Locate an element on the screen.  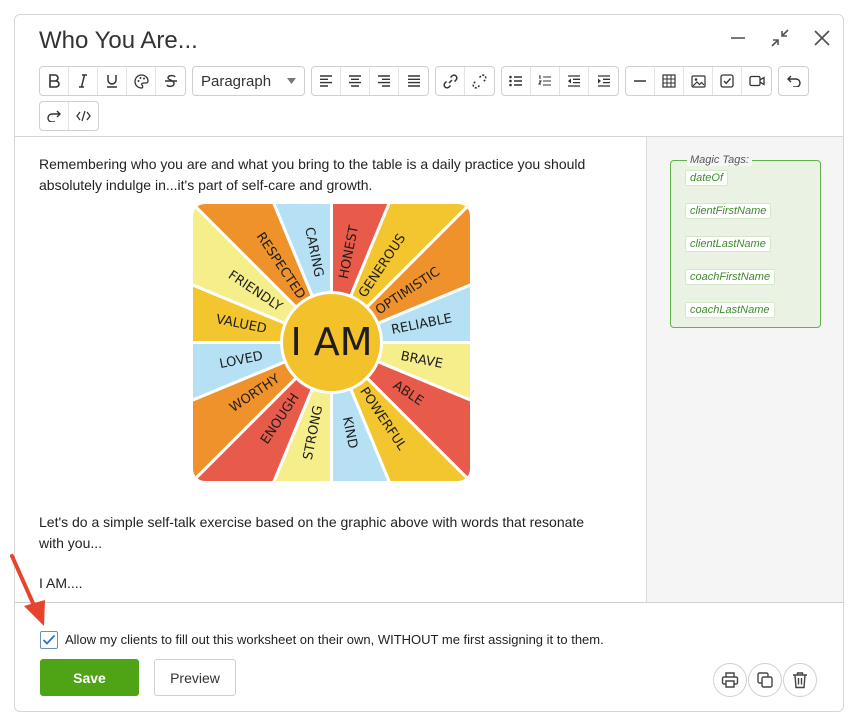
copy-icon is located at coordinates (765, 680).